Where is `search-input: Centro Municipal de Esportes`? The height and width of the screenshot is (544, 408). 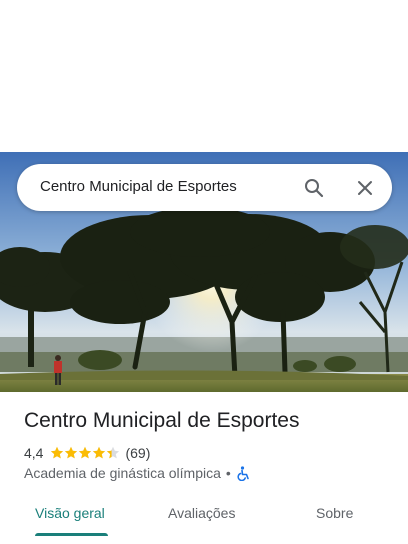
search-input: Centro Municipal de Esportes is located at coordinates (138, 186).